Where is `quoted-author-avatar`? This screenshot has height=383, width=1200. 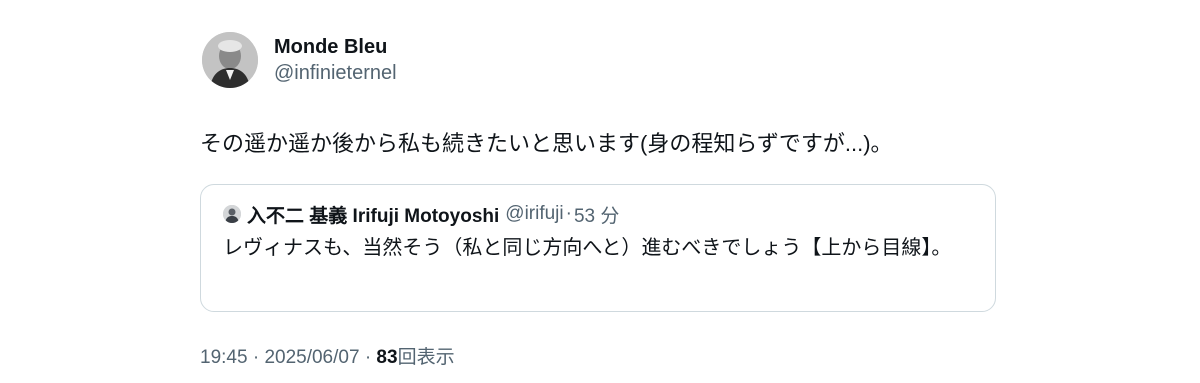 quoted-author-avatar is located at coordinates (232, 214).